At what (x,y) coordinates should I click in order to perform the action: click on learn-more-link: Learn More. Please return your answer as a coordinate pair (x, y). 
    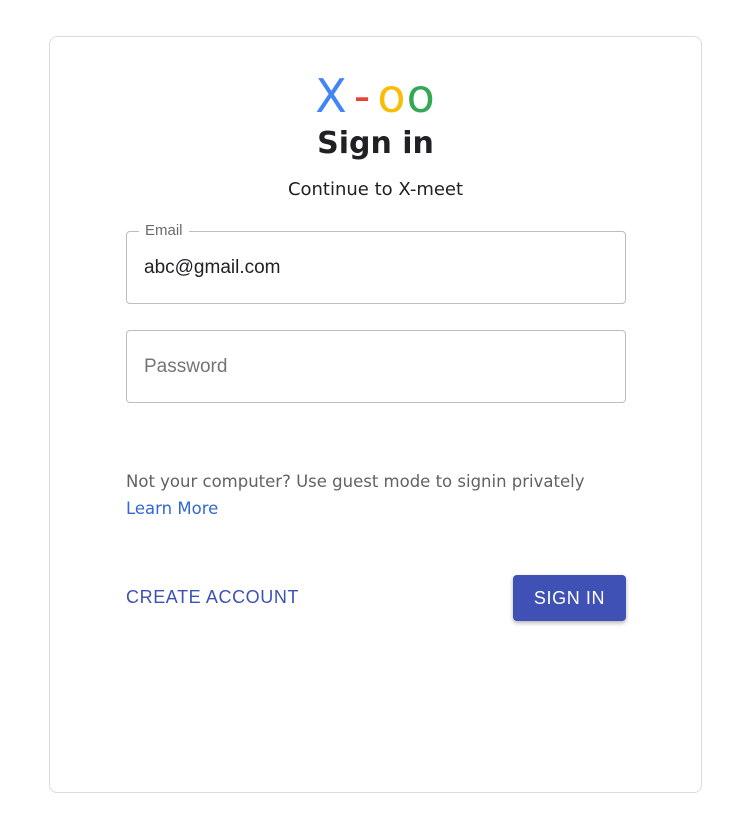
    Looking at the image, I should click on (172, 508).